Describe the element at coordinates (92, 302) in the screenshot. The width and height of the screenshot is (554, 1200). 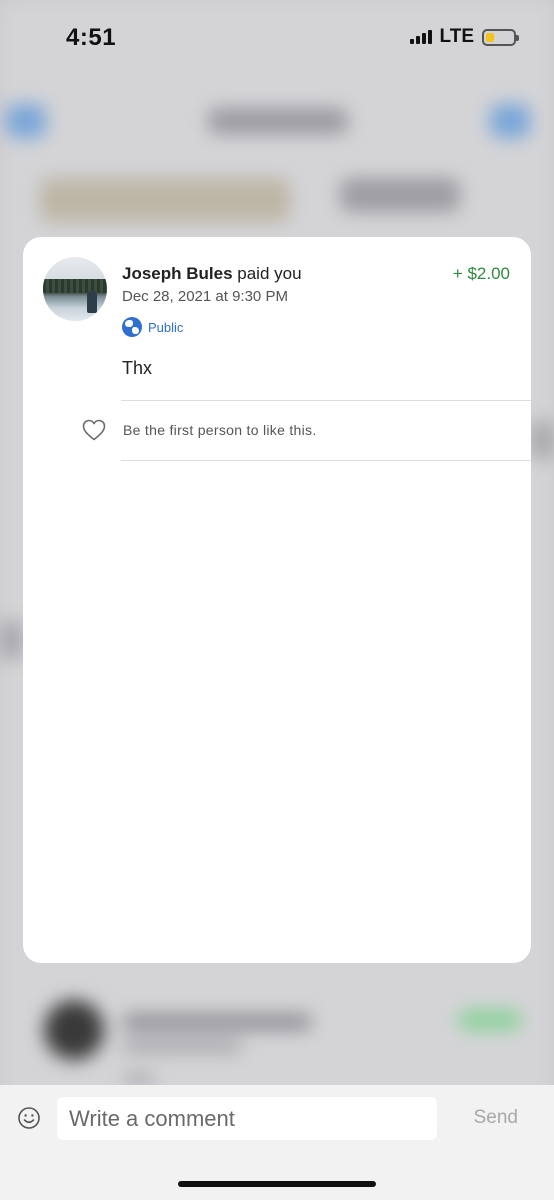
I see `avatar-photo-person` at that location.